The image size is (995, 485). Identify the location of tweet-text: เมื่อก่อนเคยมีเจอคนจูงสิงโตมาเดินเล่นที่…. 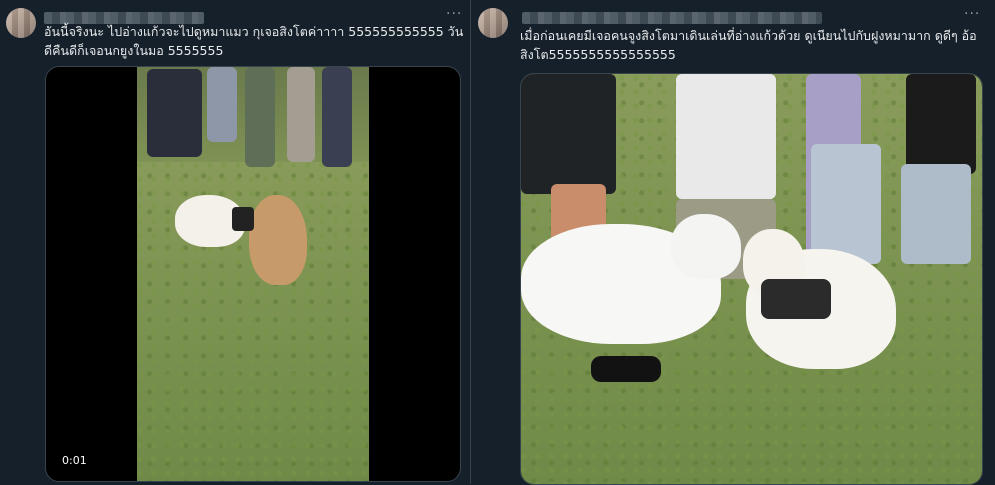
(748, 45).